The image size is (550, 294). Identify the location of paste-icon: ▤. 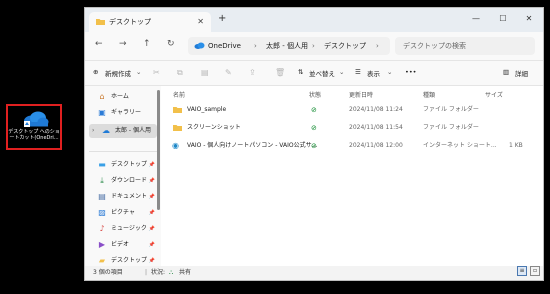
(205, 72).